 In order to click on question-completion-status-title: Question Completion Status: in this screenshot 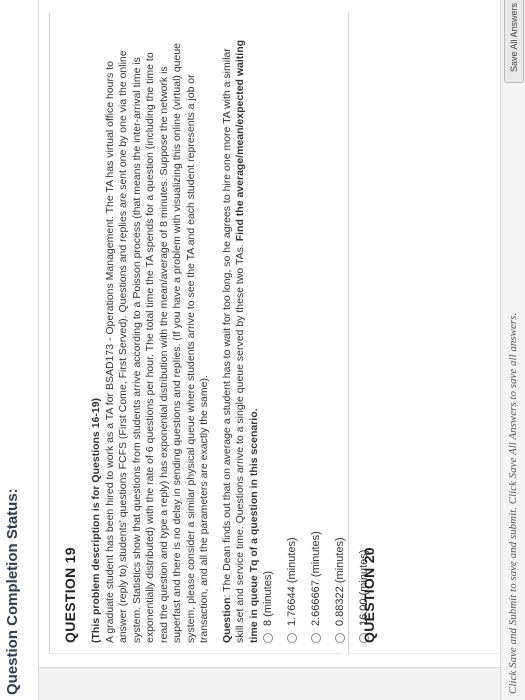, I will do `click(12, 591)`.